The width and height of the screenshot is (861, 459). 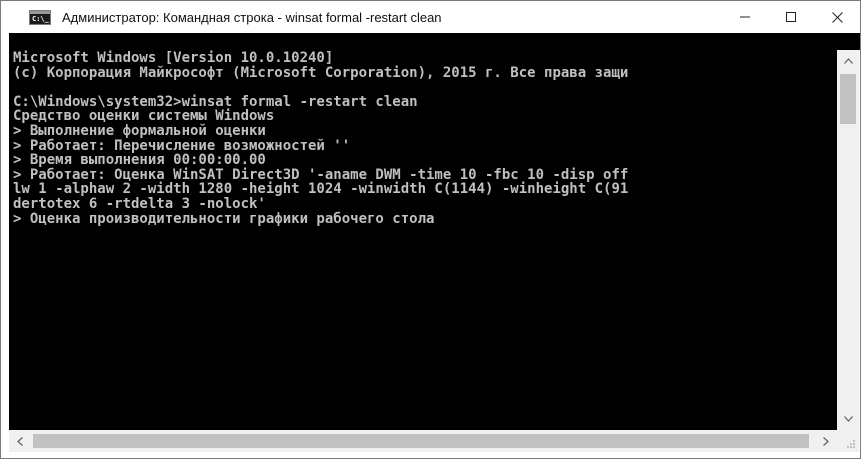 I want to click on horizontal-scrollbar, so click(x=423, y=441).